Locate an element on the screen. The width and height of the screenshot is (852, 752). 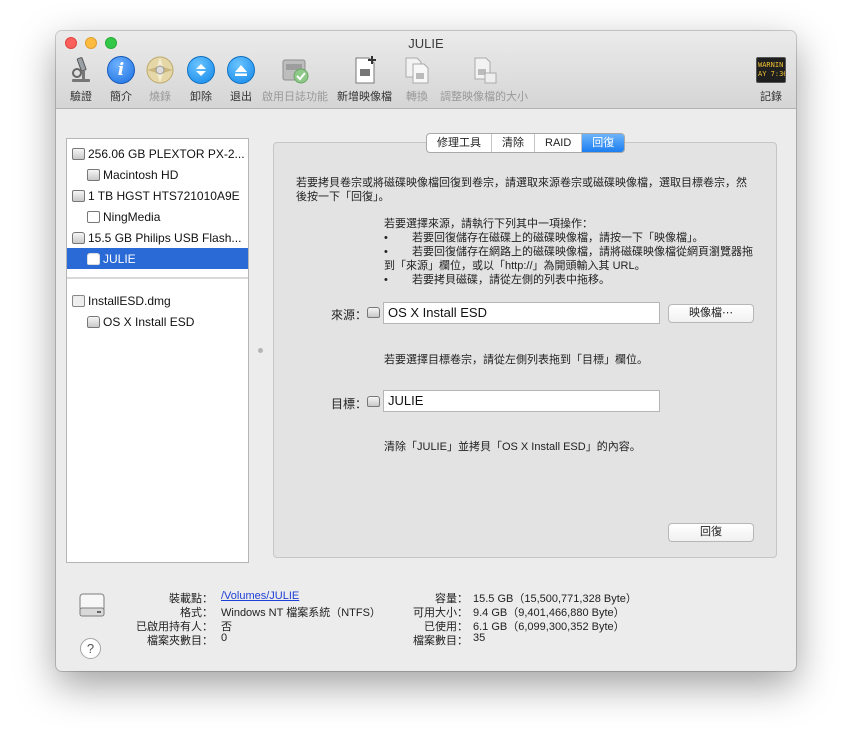
disk-image-icon is located at coordinates (78, 300).